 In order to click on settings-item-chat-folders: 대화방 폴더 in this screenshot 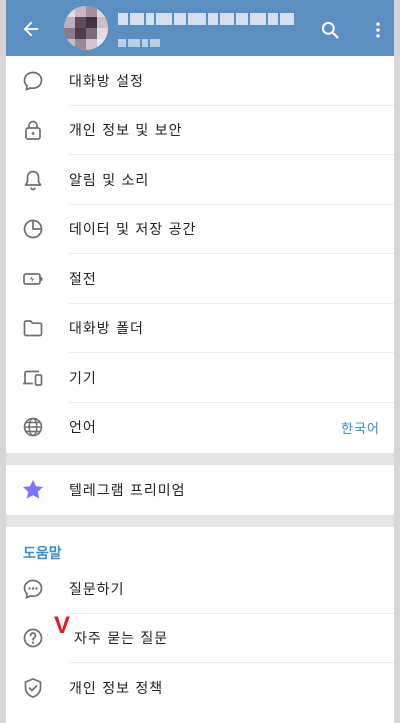, I will do `click(200, 328)`.